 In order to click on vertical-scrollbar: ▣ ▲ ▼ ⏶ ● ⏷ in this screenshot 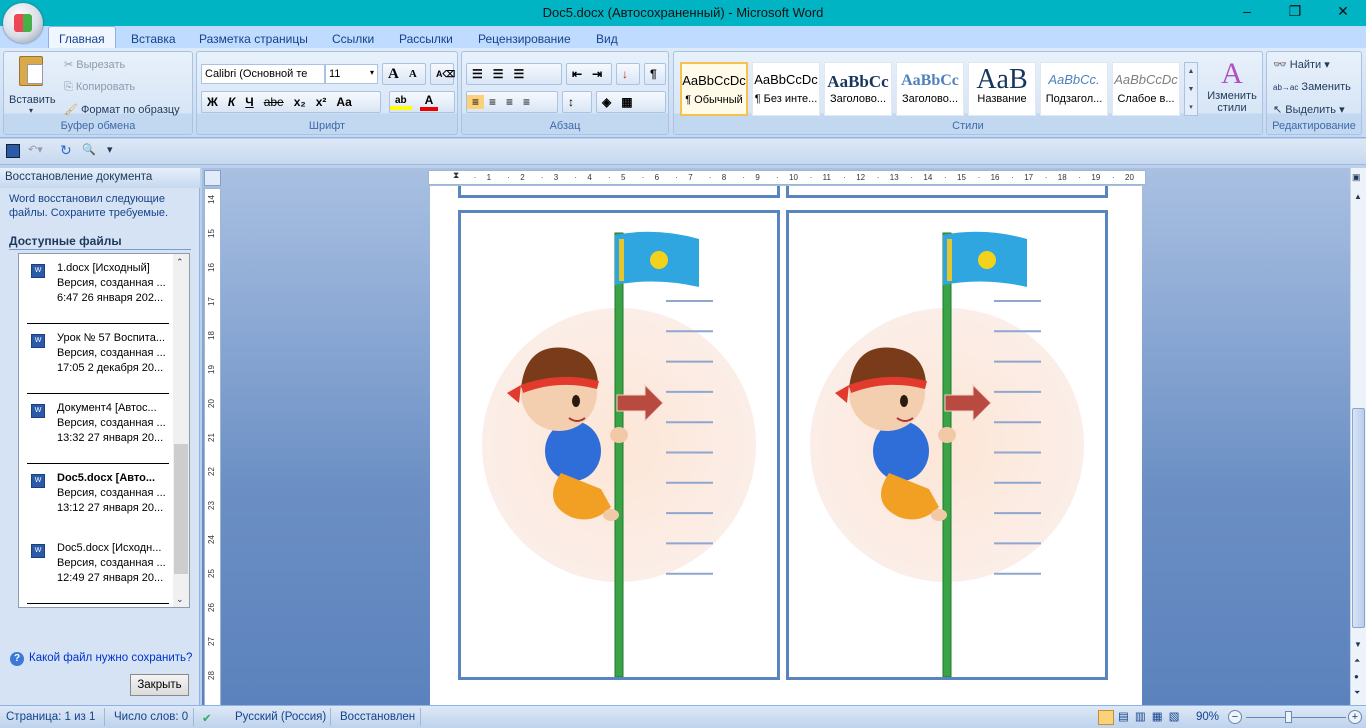, I will do `click(1358, 436)`.